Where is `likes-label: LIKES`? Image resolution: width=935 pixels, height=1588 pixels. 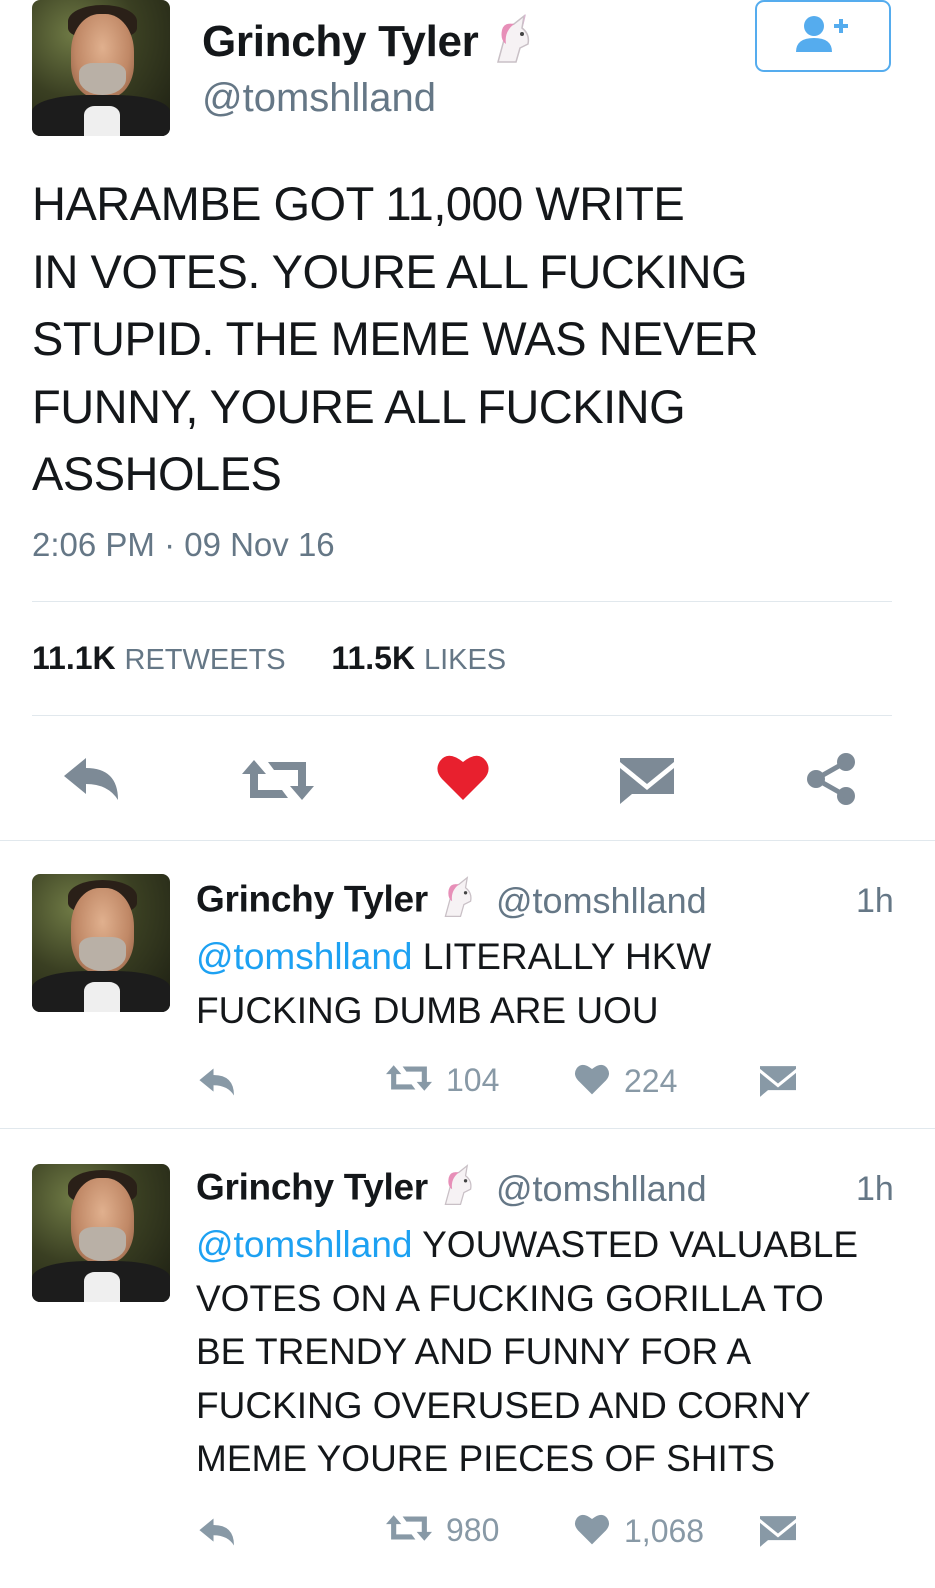
likes-label: LIKES is located at coordinates (465, 660).